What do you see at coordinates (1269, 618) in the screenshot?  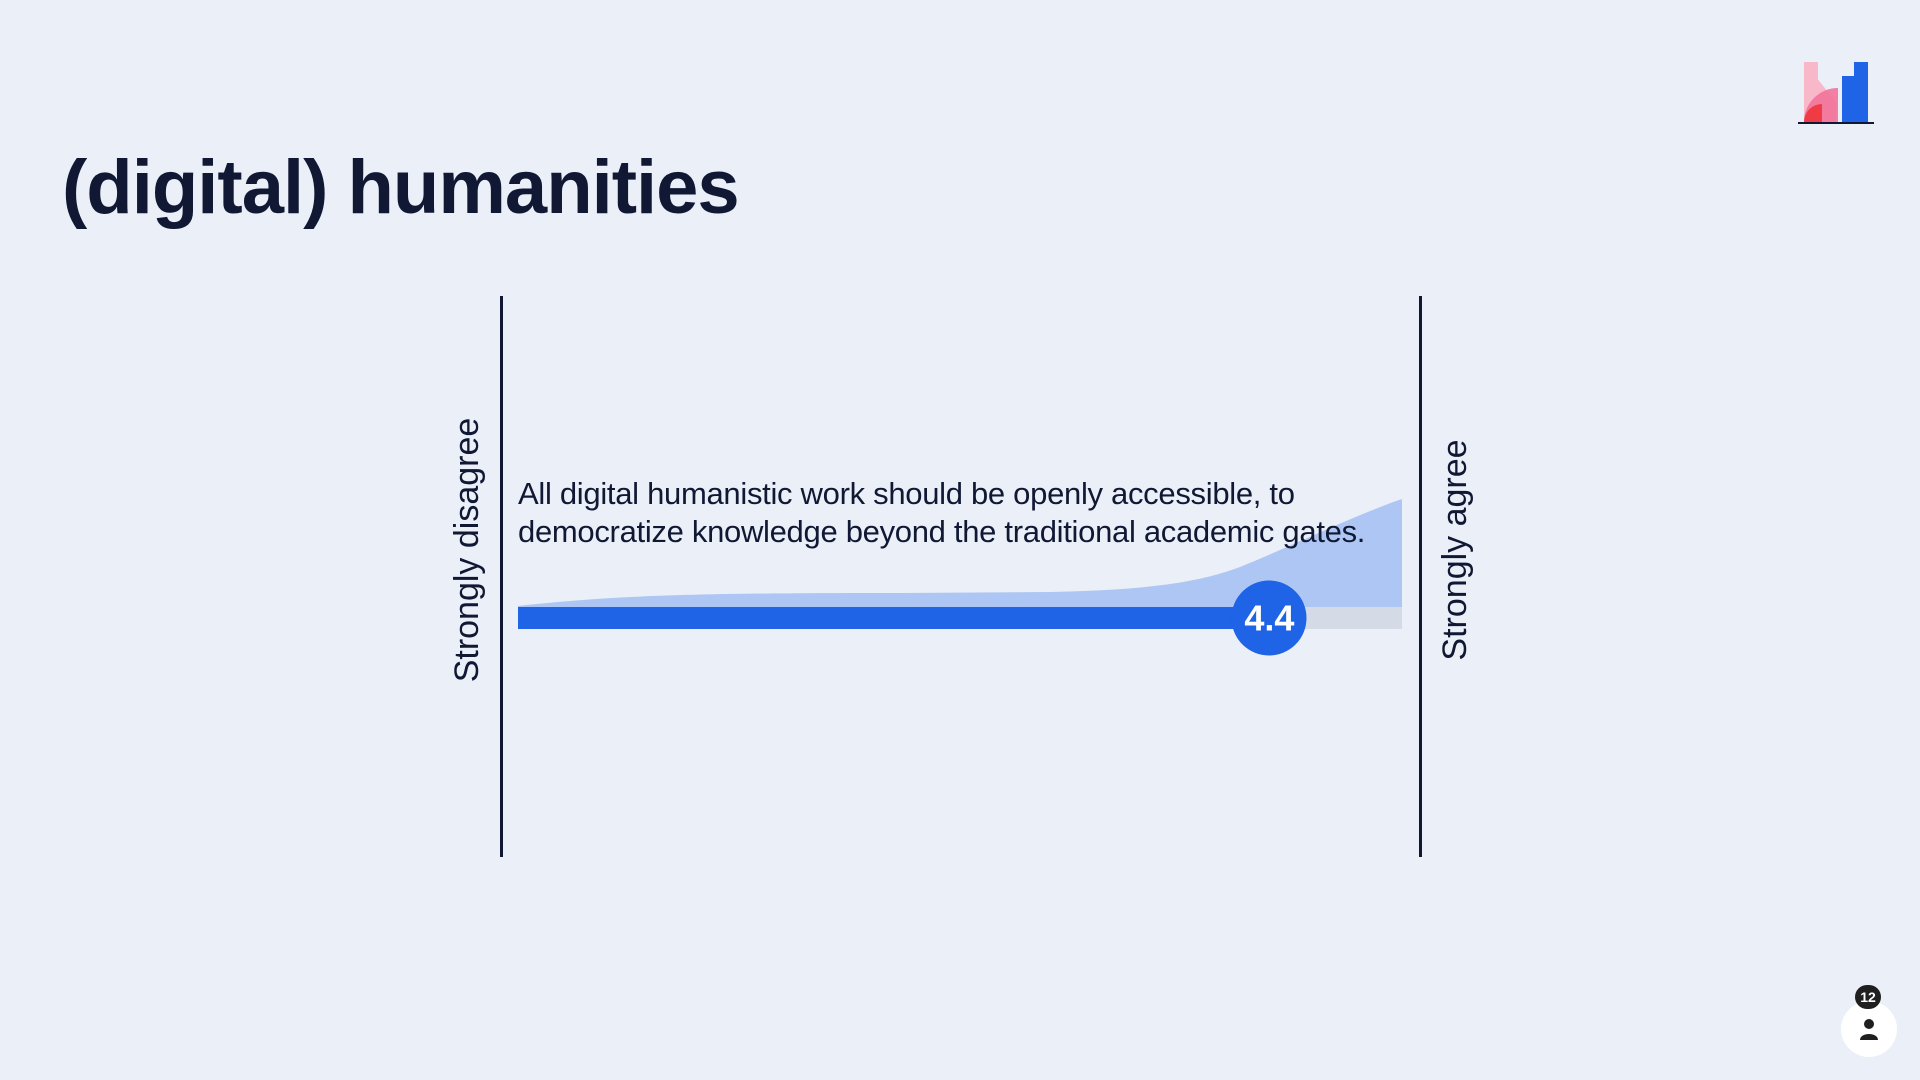 I see `average-value-badge: 4.4` at bounding box center [1269, 618].